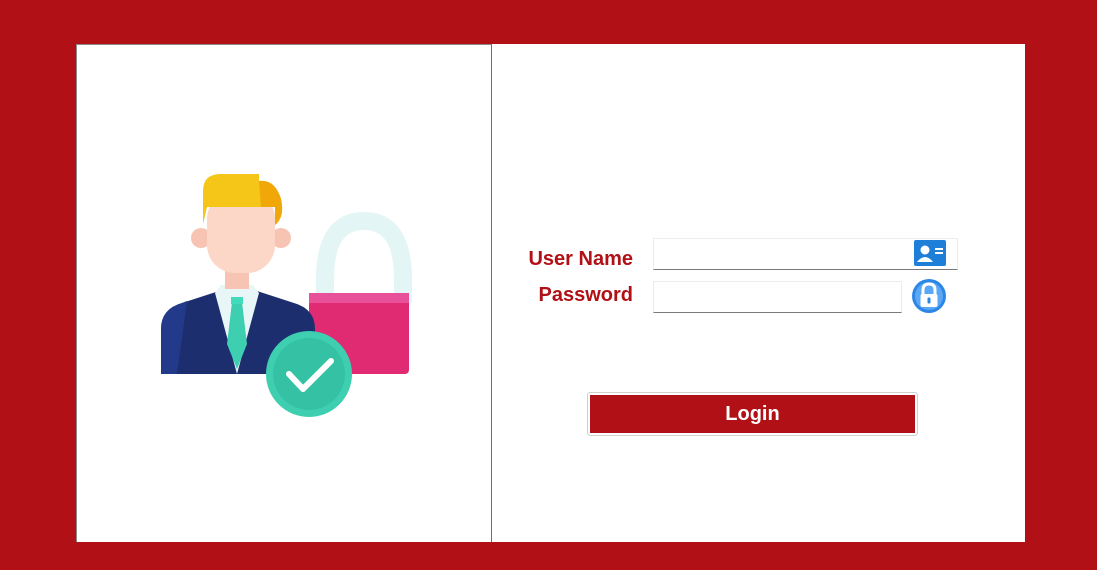  What do you see at coordinates (585, 295) in the screenshot?
I see `password-label: Password` at bounding box center [585, 295].